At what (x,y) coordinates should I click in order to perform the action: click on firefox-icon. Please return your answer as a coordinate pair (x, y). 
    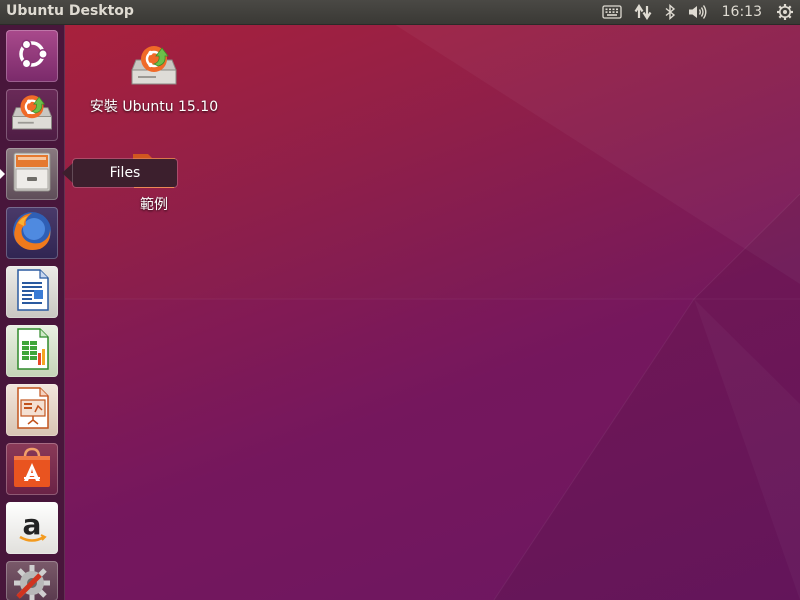
    Looking at the image, I should click on (32, 233).